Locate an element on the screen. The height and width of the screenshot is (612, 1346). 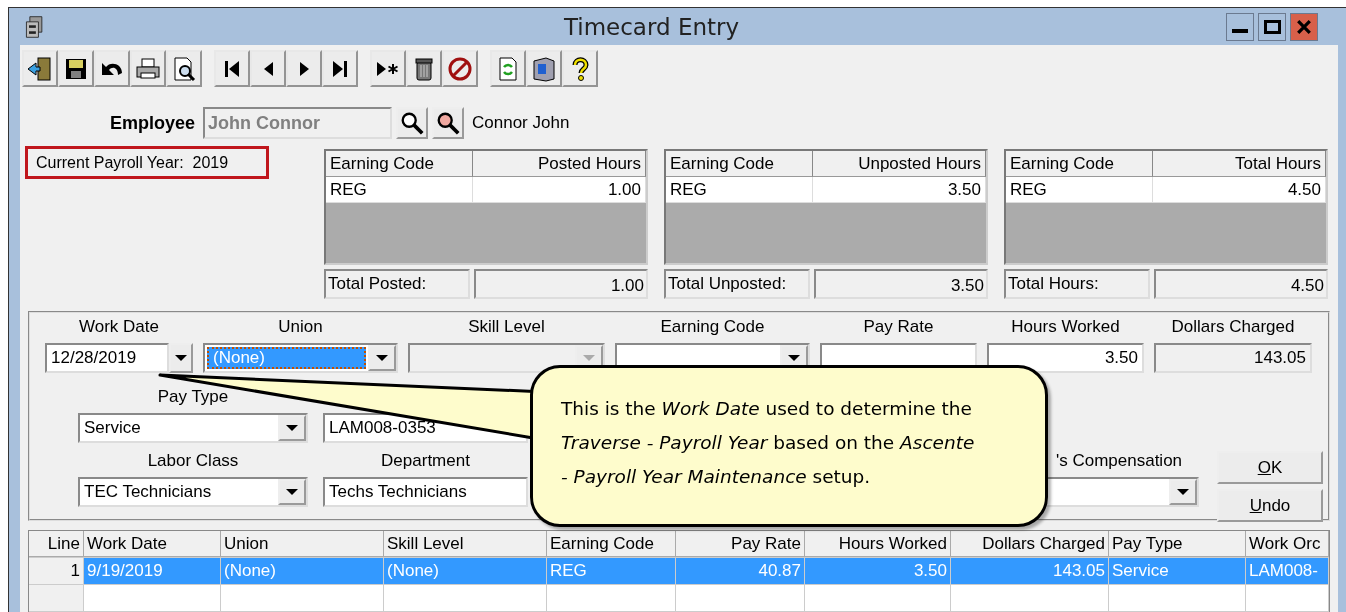
table-row: 1 9/19/2019 (None) (None) REG 40.87 3.50 143.05 Service LAM008- is located at coordinates (679, 571).